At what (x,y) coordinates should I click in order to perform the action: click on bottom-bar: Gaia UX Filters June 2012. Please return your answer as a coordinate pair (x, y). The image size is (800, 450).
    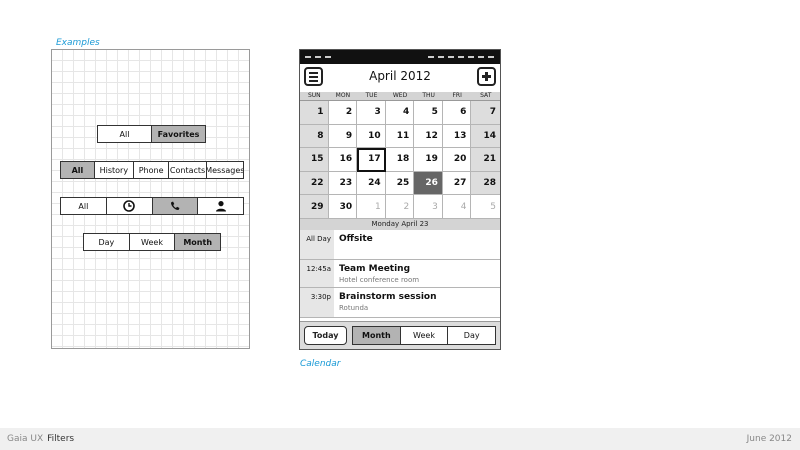
    Looking at the image, I should click on (400, 439).